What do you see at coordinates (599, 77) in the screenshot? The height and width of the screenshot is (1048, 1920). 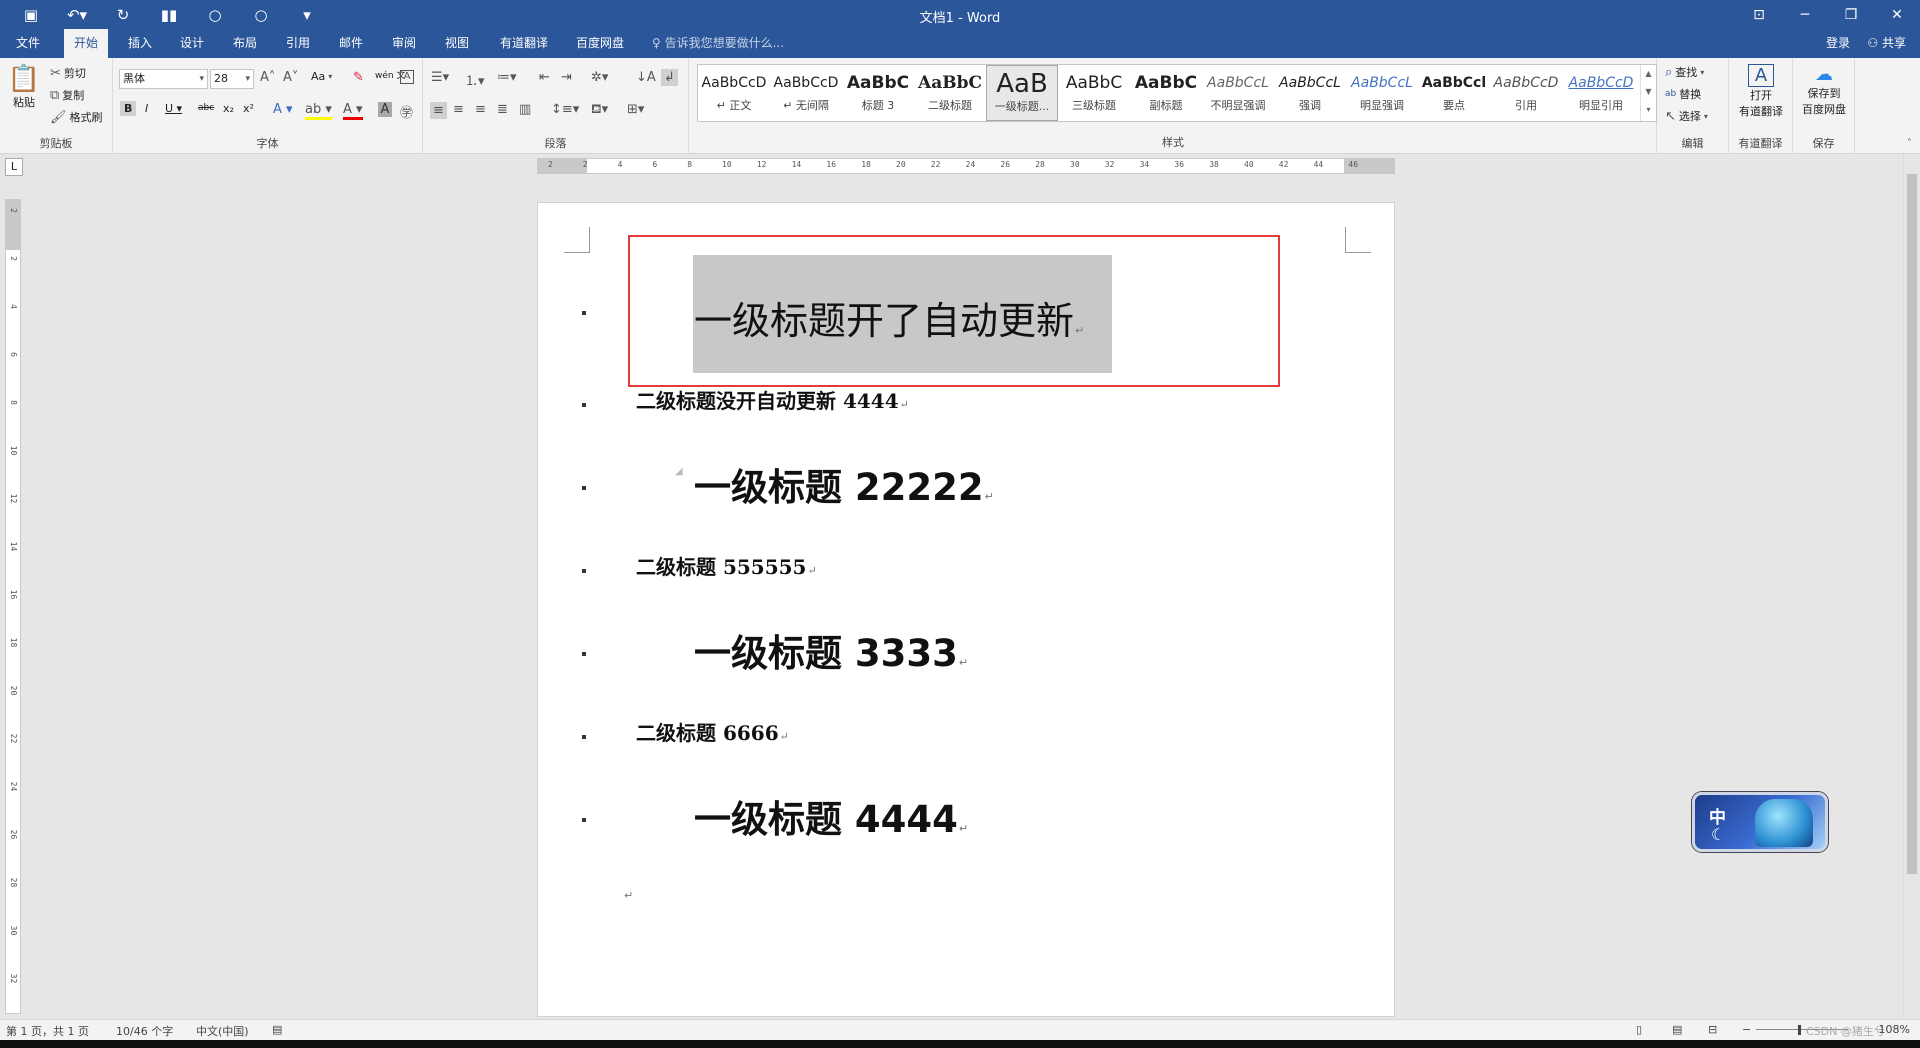 I see `chinese-layout-button: ✲▾` at bounding box center [599, 77].